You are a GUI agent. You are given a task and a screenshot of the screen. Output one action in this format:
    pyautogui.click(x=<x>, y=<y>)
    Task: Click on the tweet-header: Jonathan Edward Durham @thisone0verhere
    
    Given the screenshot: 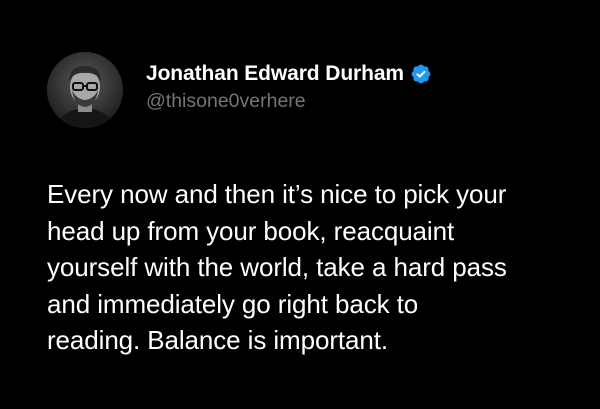 What is the action you would take?
    pyautogui.click(x=356, y=86)
    